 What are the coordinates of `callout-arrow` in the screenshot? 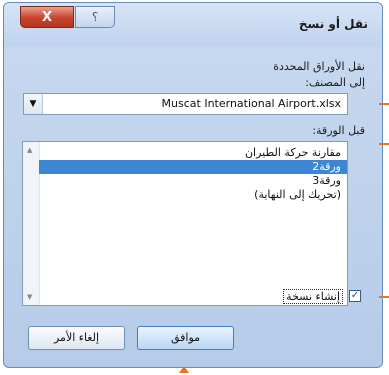 It's located at (184, 369).